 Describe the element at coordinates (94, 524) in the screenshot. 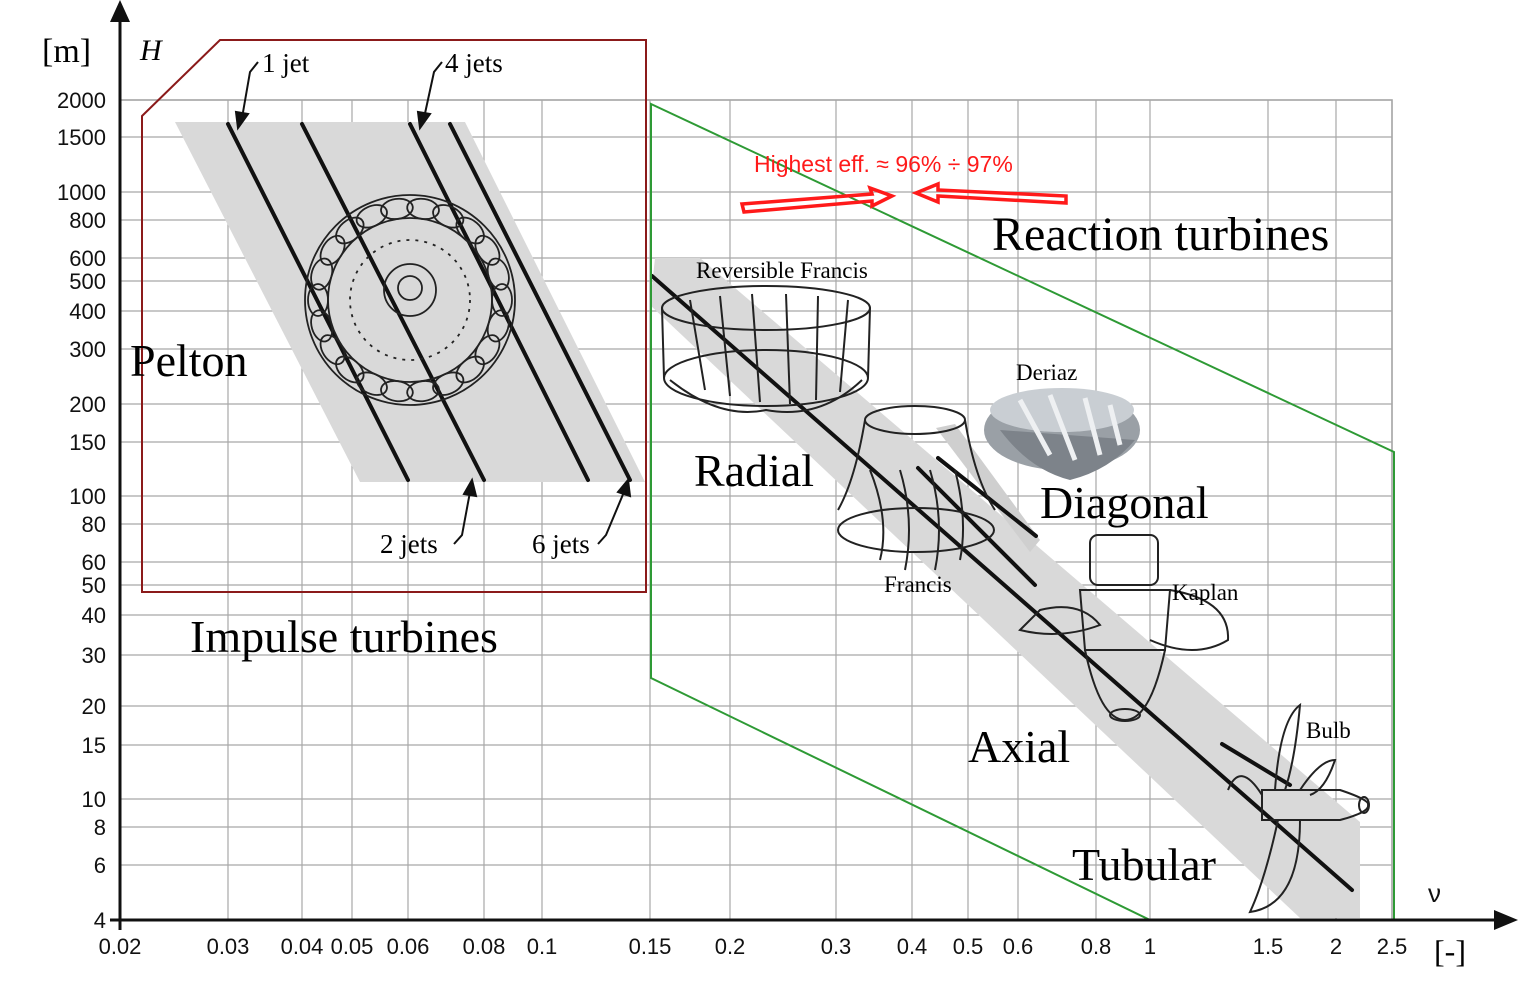

I see `y-tick-label: 80` at that location.